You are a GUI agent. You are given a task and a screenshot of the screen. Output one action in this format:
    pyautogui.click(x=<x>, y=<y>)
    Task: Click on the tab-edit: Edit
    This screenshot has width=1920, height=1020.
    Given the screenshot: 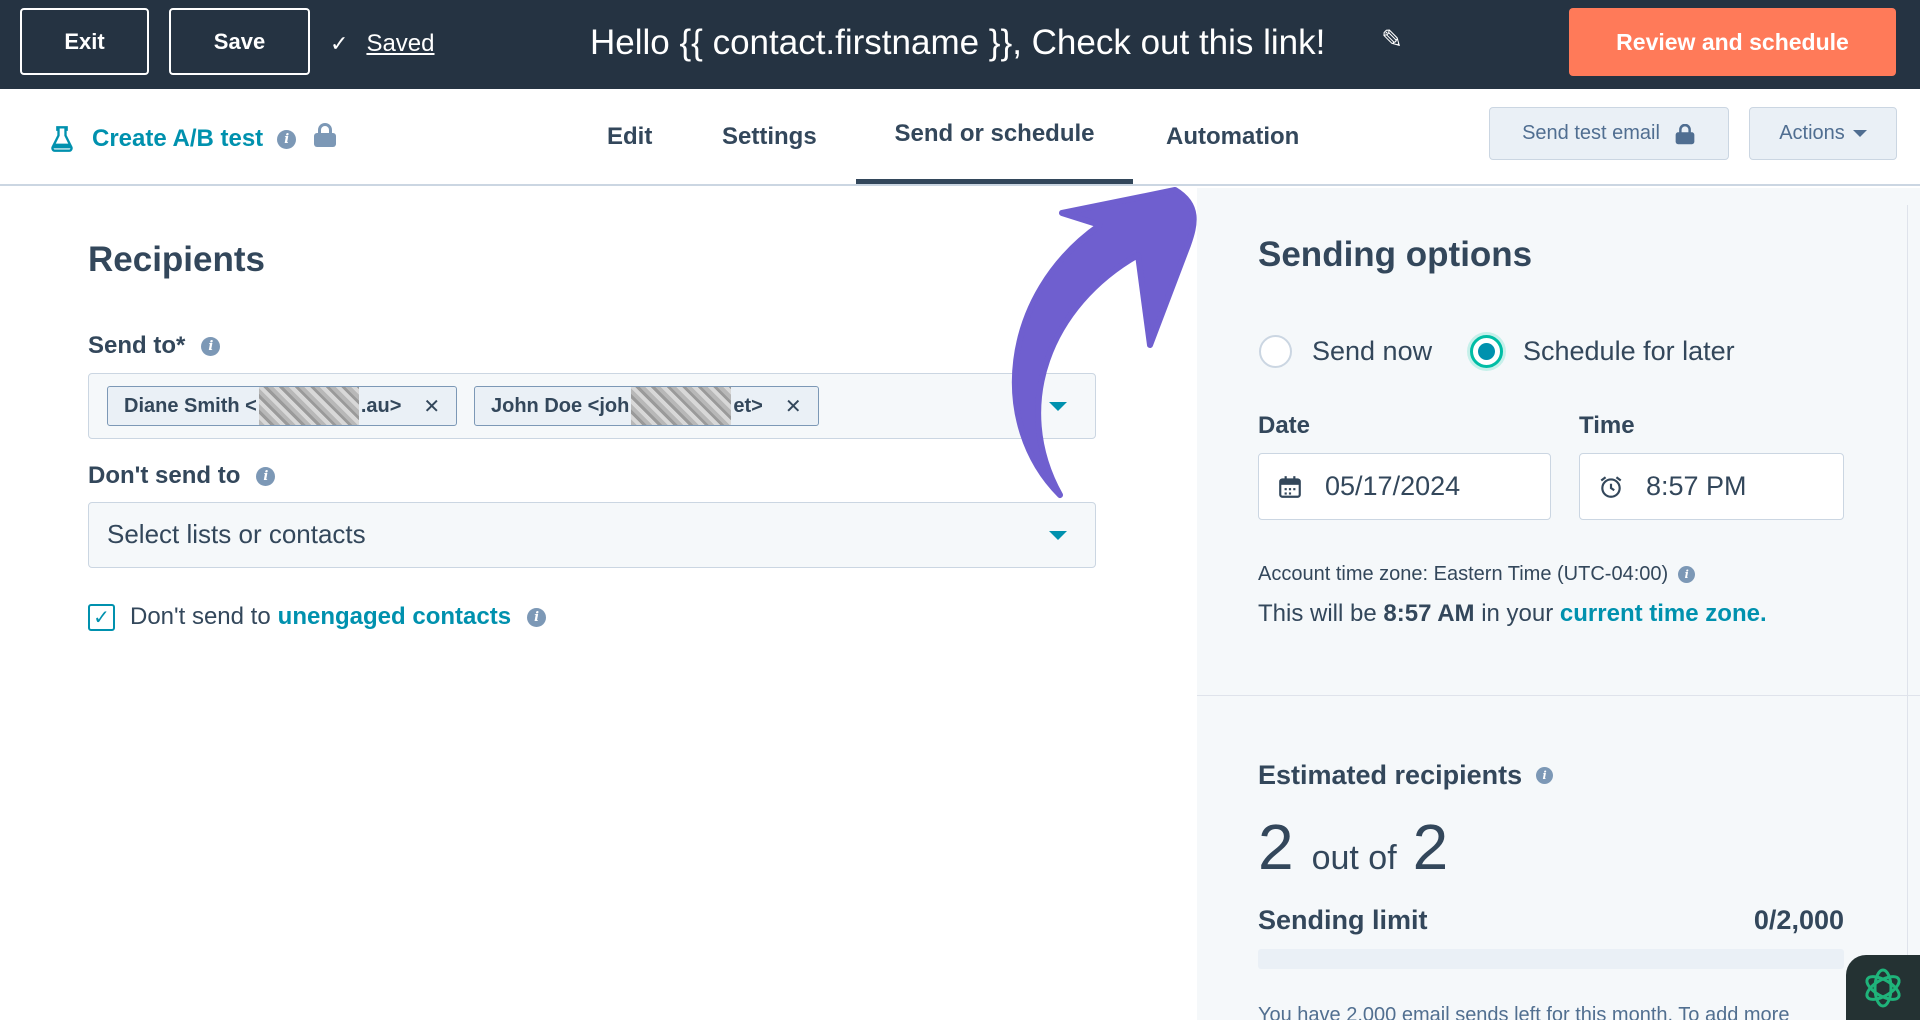 What is the action you would take?
    pyautogui.click(x=629, y=136)
    